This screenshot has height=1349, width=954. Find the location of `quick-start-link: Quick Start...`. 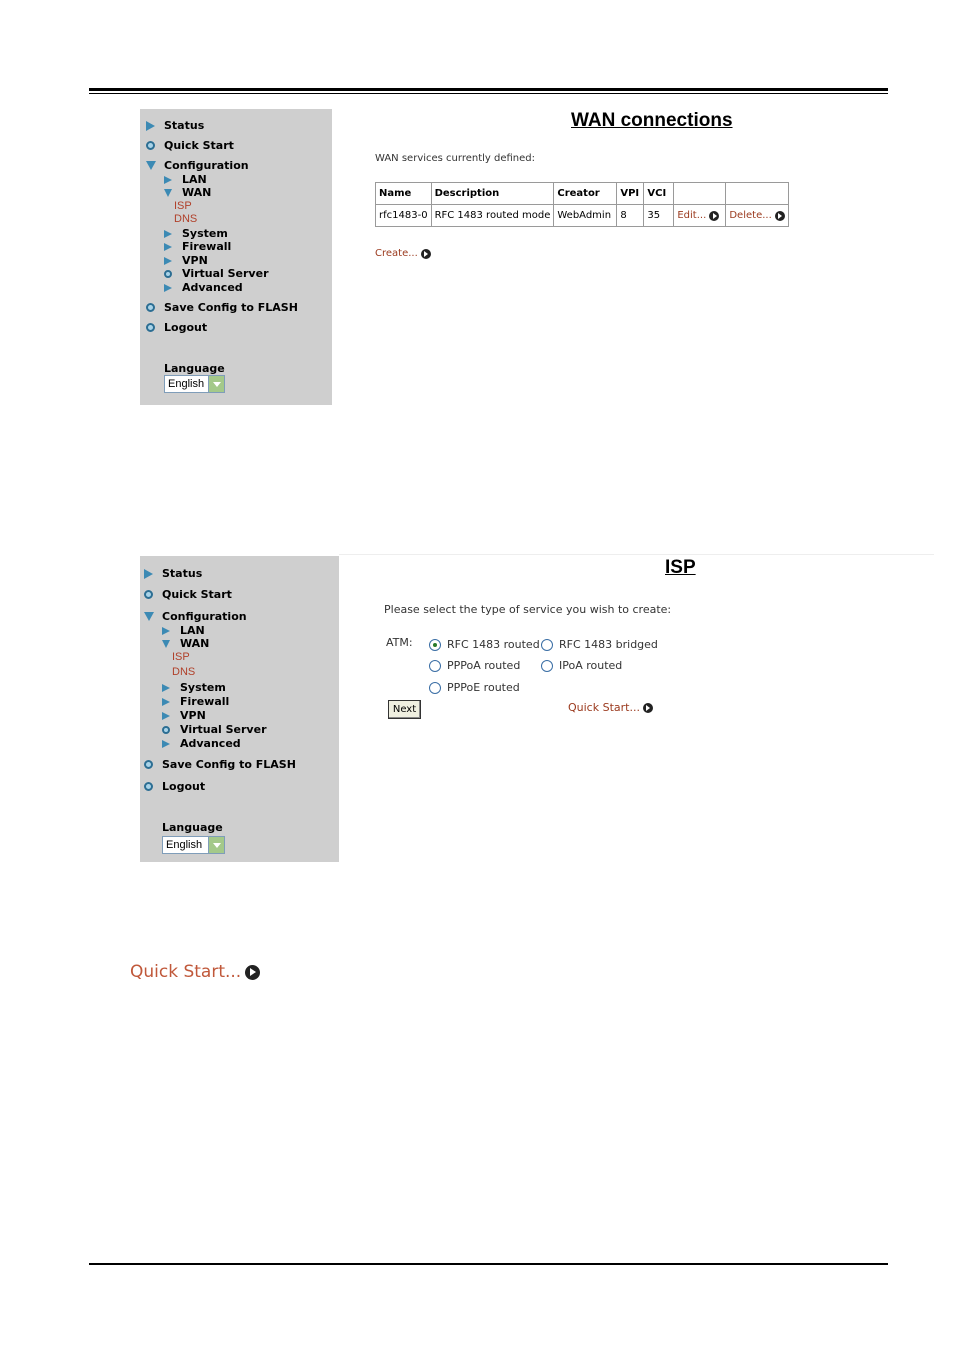

quick-start-link: Quick Start... is located at coordinates (610, 707).